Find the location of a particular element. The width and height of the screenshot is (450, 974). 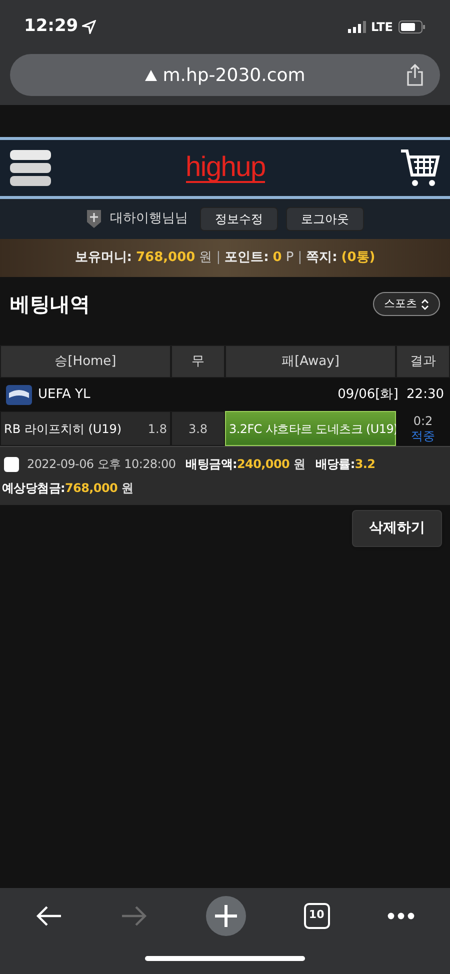

warning-icon is located at coordinates (150, 75).